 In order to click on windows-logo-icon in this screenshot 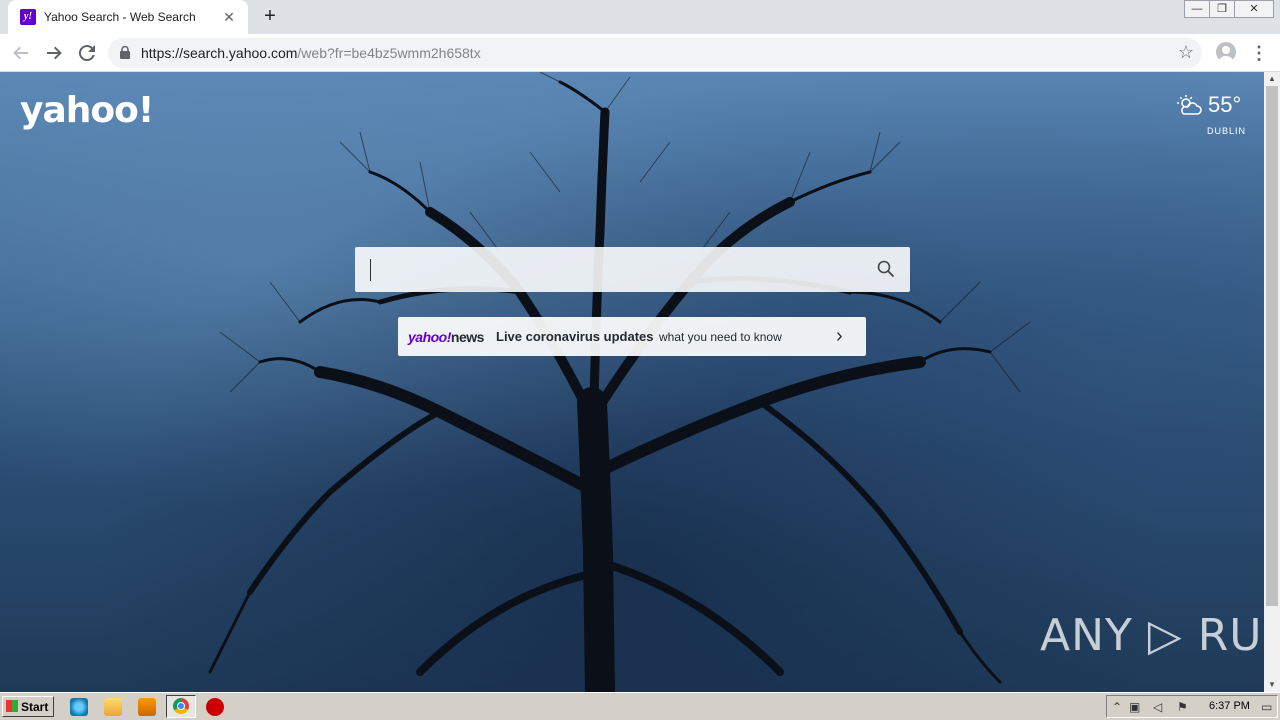, I will do `click(12, 706)`.